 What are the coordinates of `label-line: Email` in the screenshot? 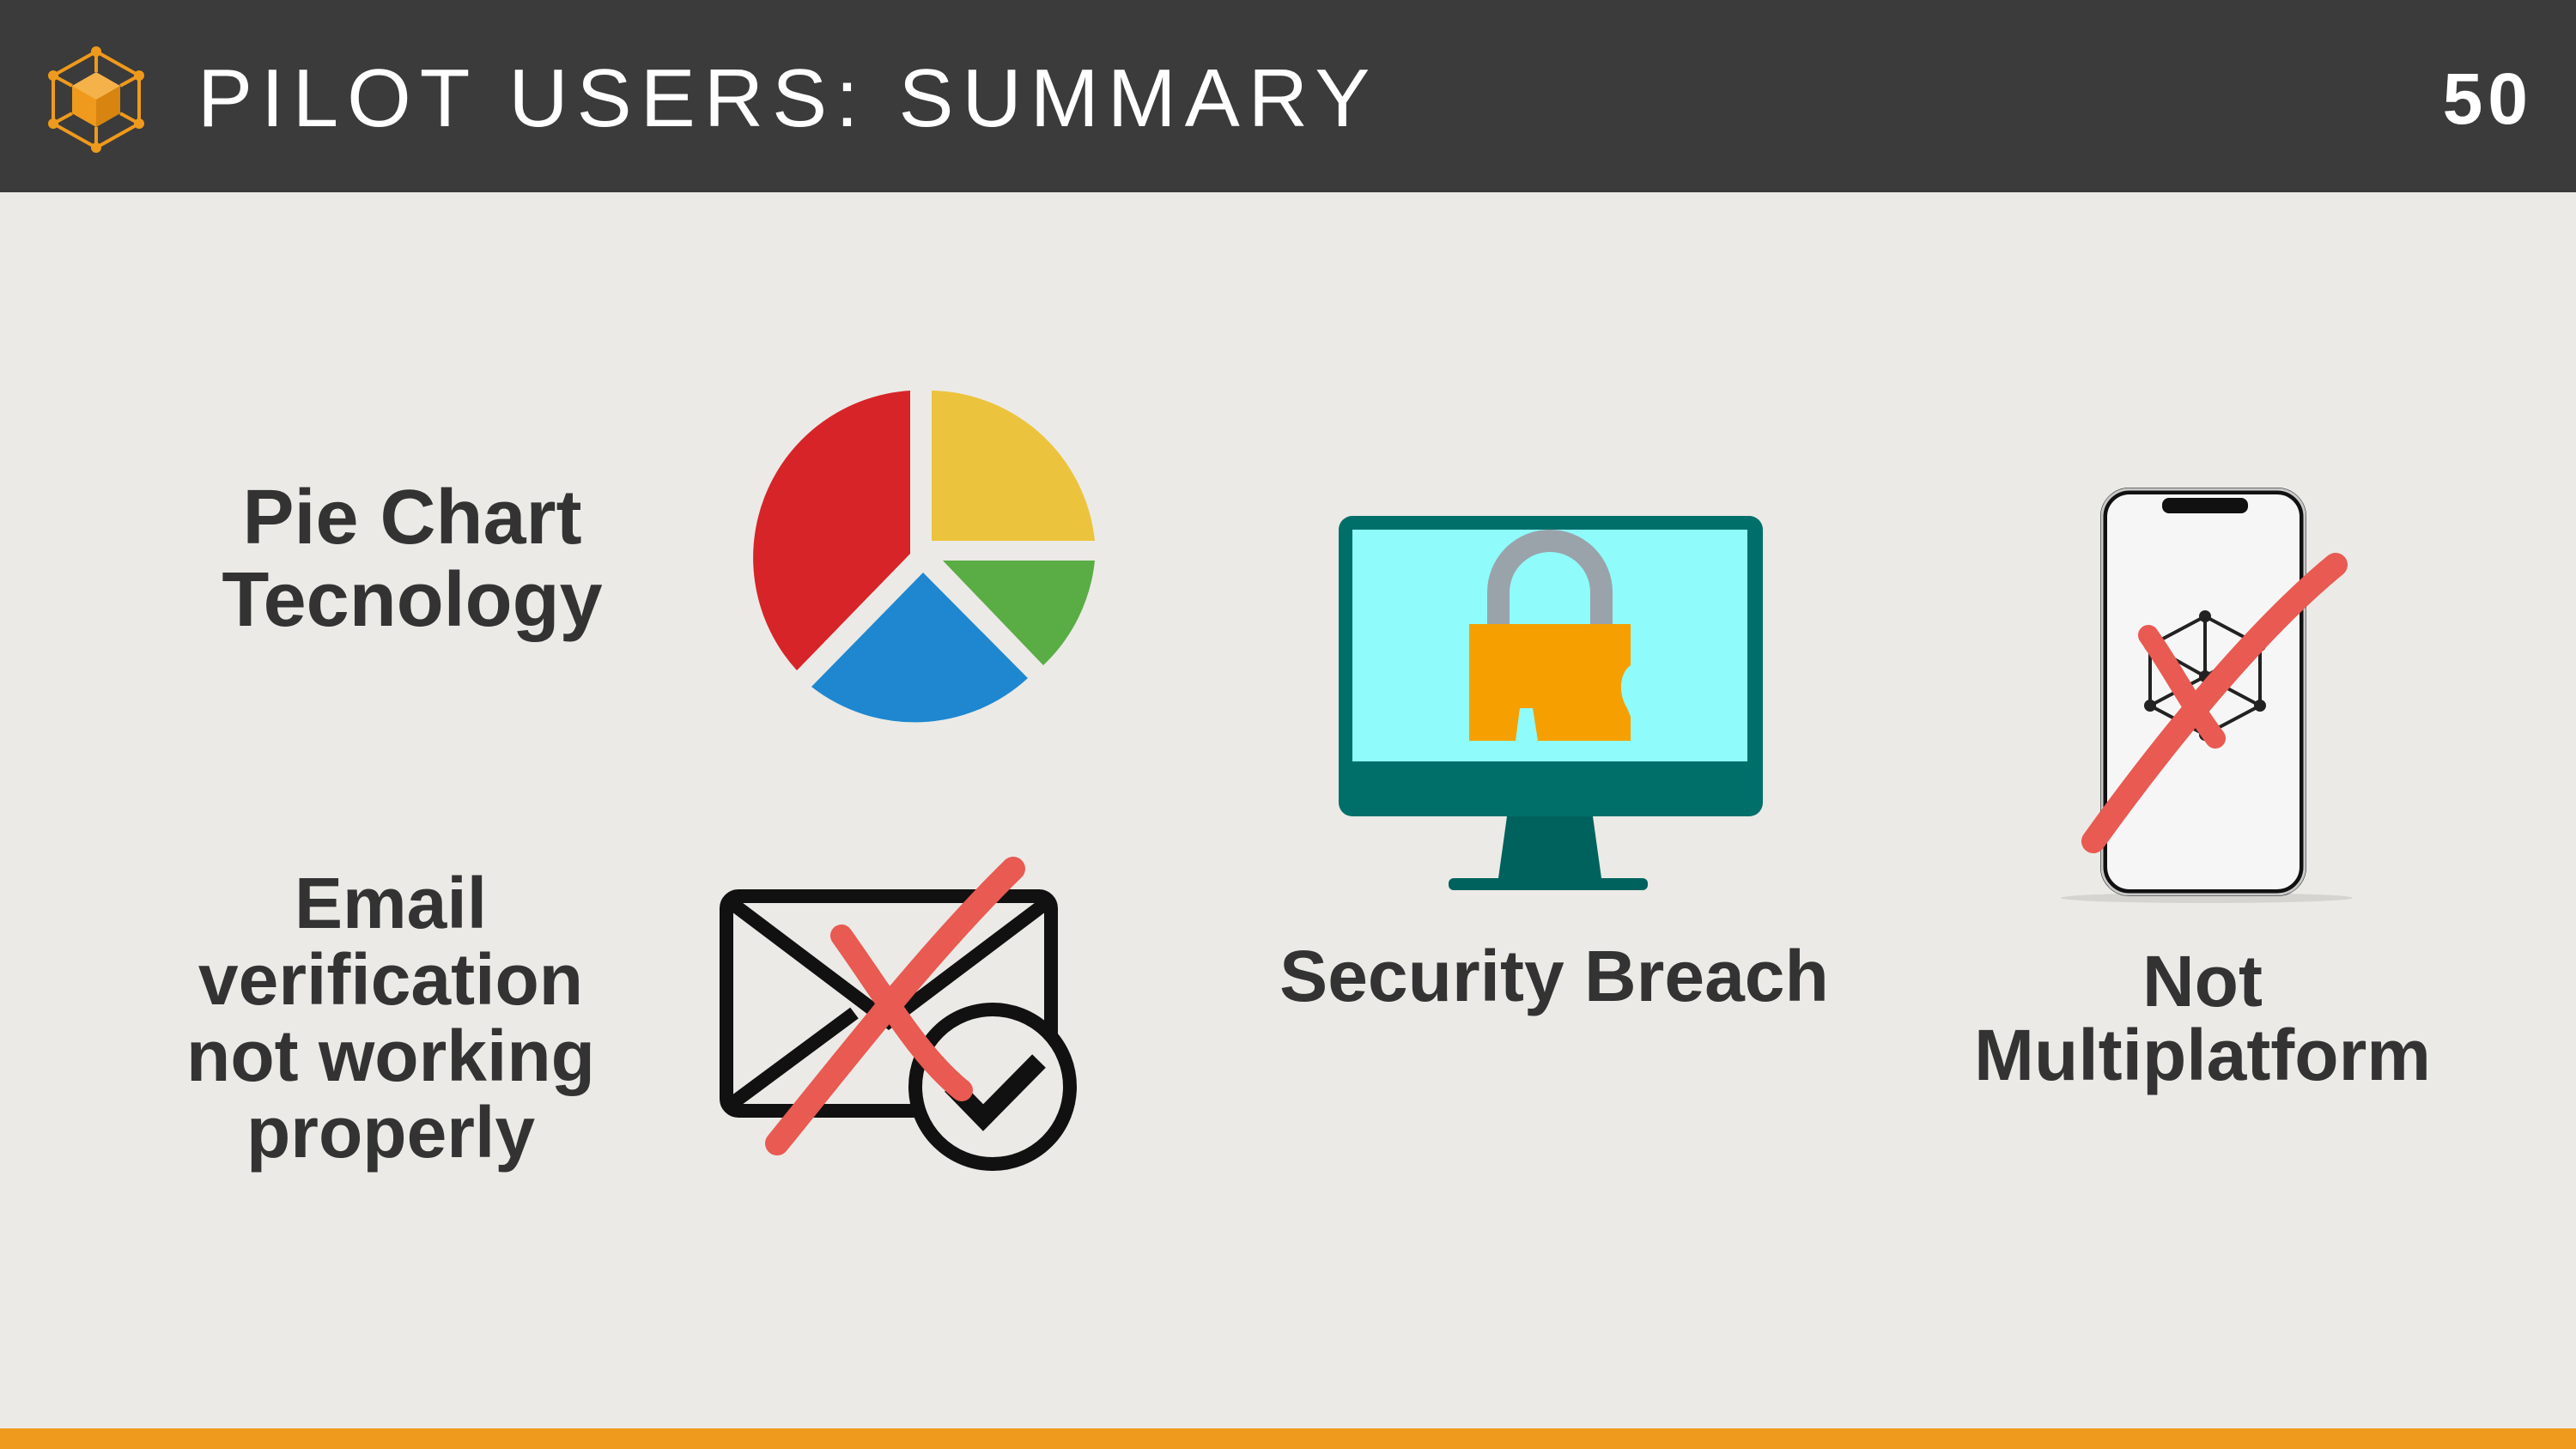 It's located at (391, 903).